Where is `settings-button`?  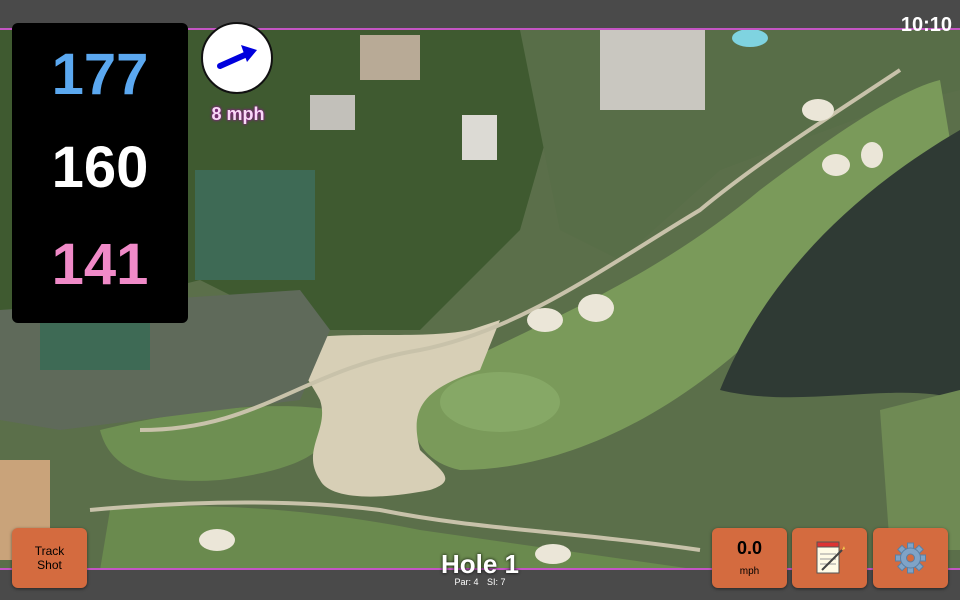
settings-button is located at coordinates (910, 558).